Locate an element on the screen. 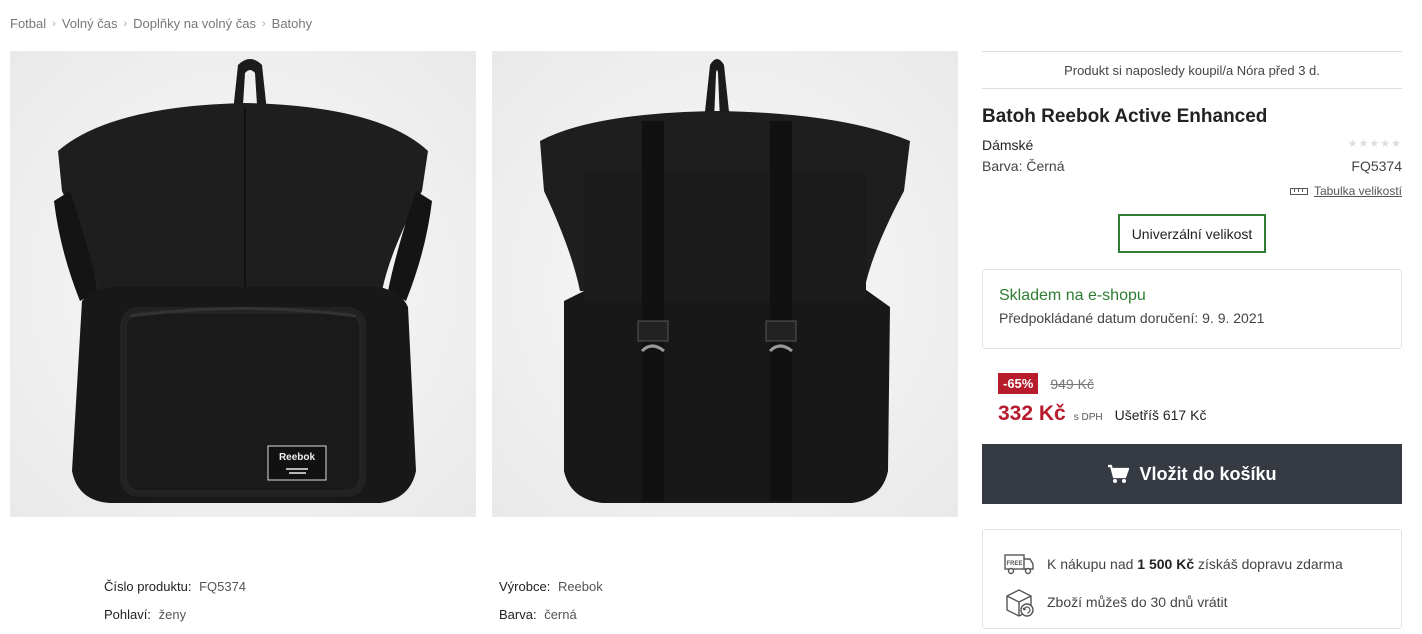  free-delivery-truck-icon: FREE is located at coordinates (1019, 564).